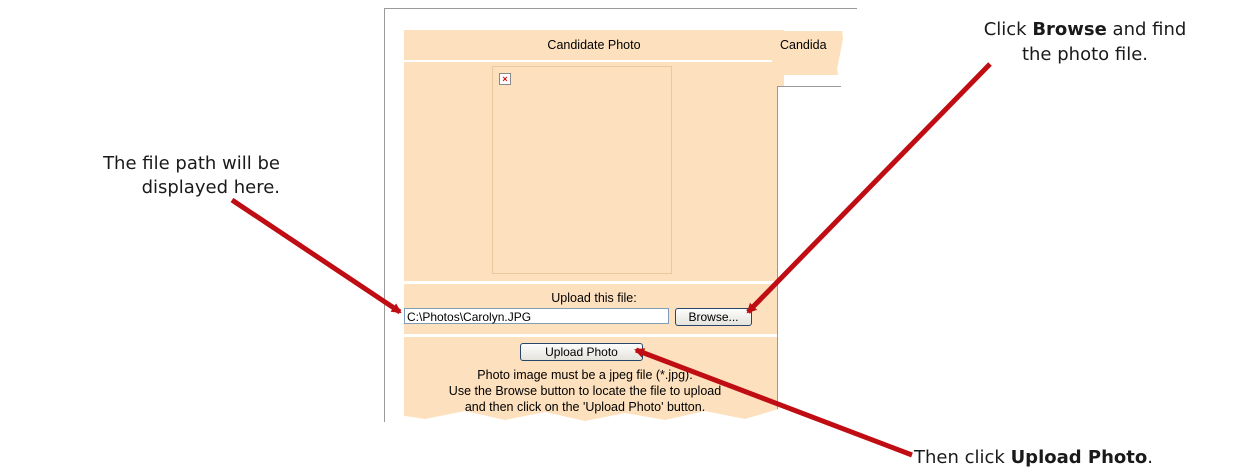 This screenshot has width=1239, height=475. I want to click on arrow-browse, so click(869, 188).